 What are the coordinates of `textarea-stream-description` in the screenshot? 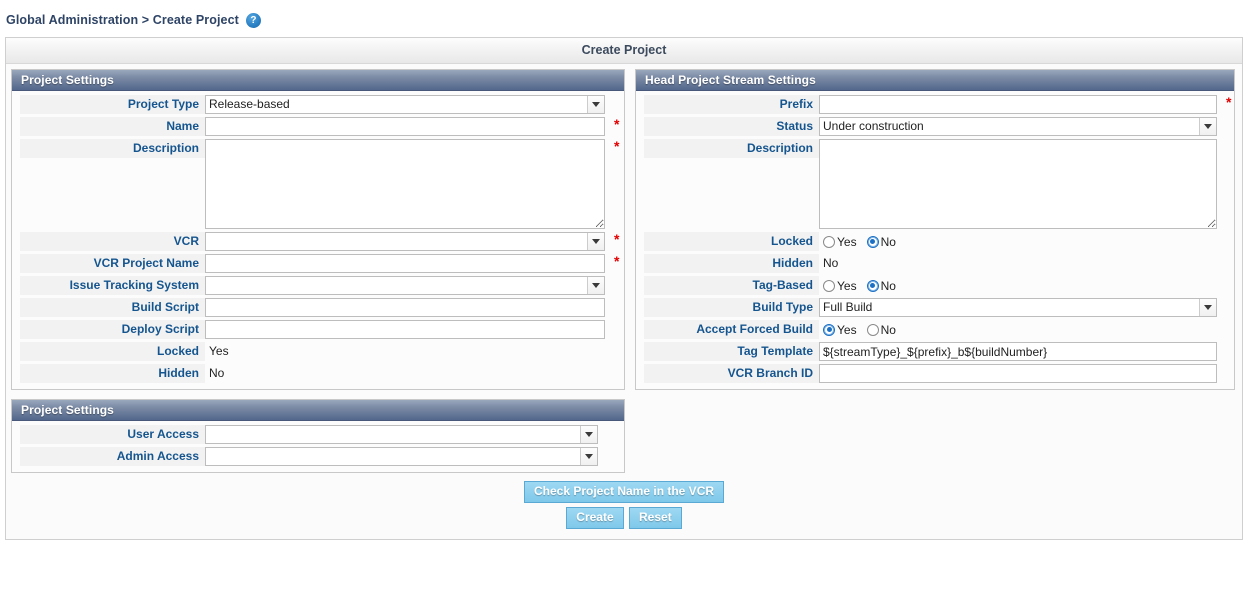 It's located at (1018, 184).